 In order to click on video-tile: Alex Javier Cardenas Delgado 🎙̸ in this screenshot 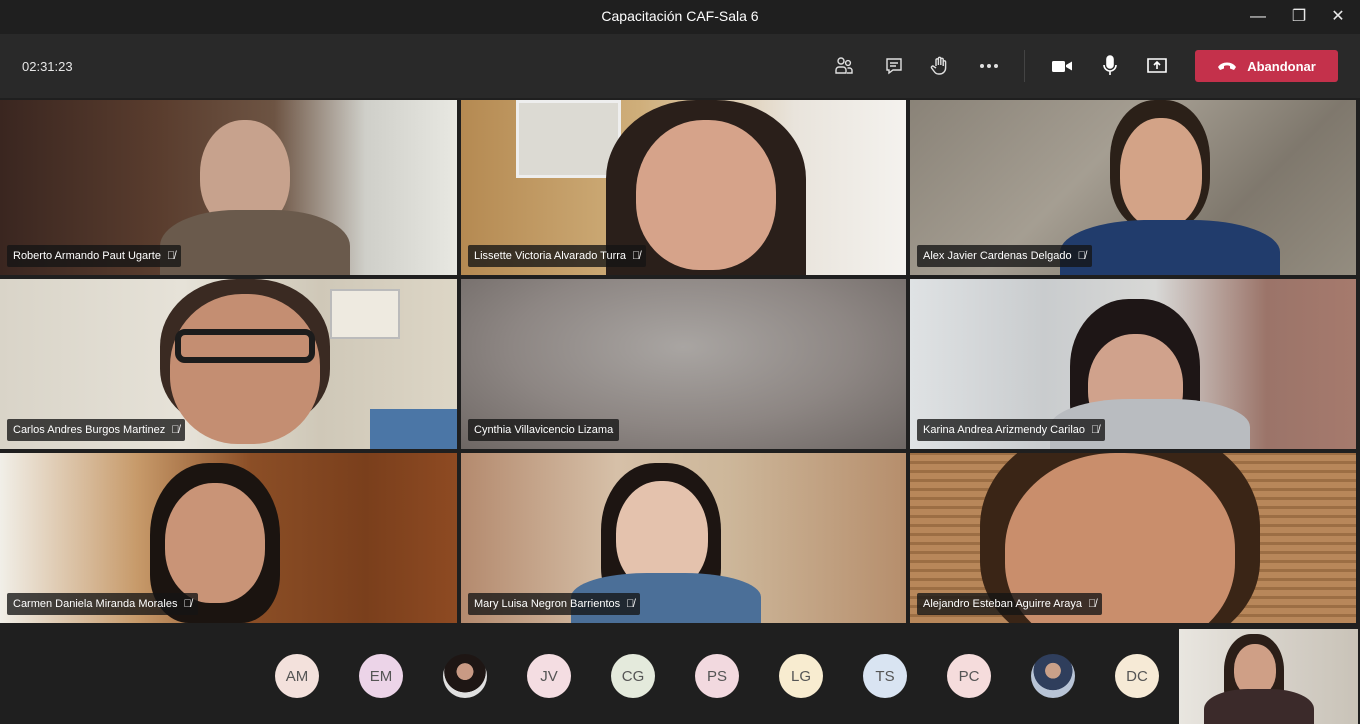, I will do `click(1133, 187)`.